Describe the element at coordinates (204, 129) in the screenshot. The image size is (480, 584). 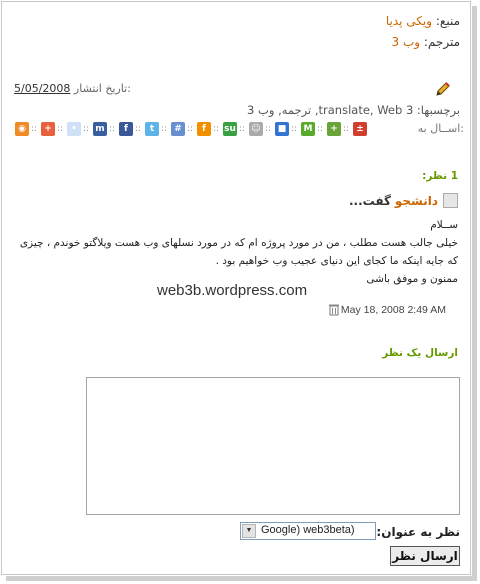
I see `share-fark-icon: f` at that location.